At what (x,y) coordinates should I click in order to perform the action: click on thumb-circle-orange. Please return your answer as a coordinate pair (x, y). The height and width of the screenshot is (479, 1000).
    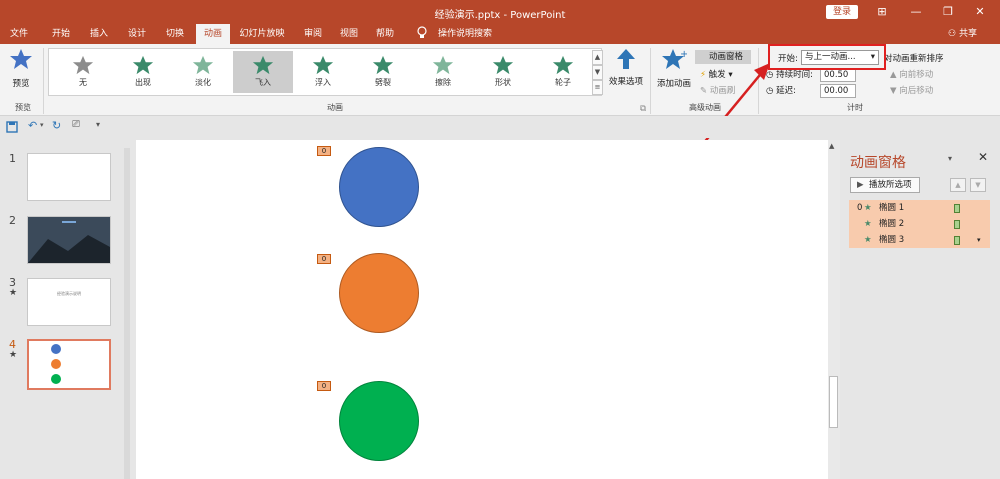
    Looking at the image, I should click on (56, 364).